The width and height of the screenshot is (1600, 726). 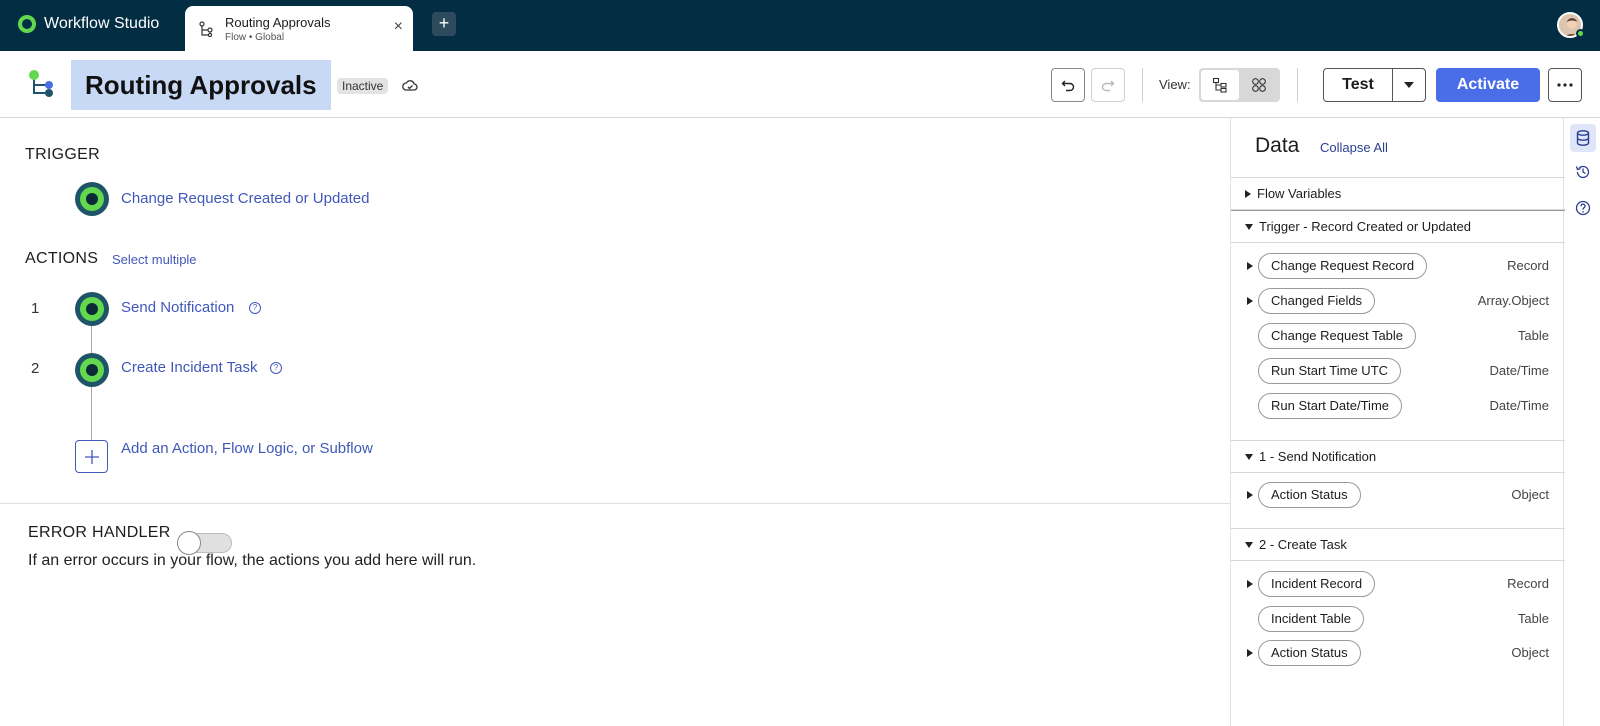 I want to click on data-panel-button, so click(x=1583, y=138).